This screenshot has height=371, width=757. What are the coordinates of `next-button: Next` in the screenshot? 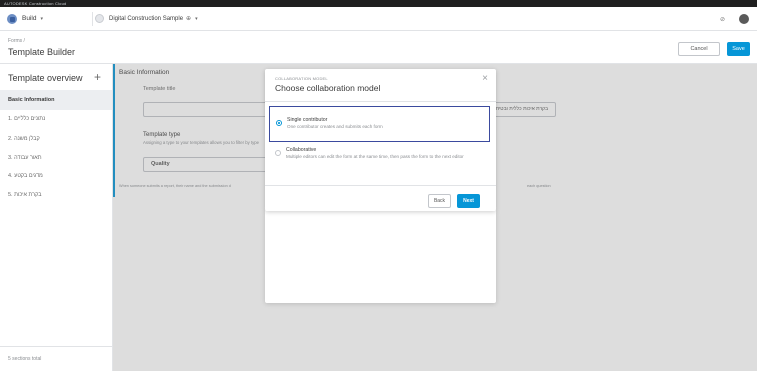 It's located at (468, 201).